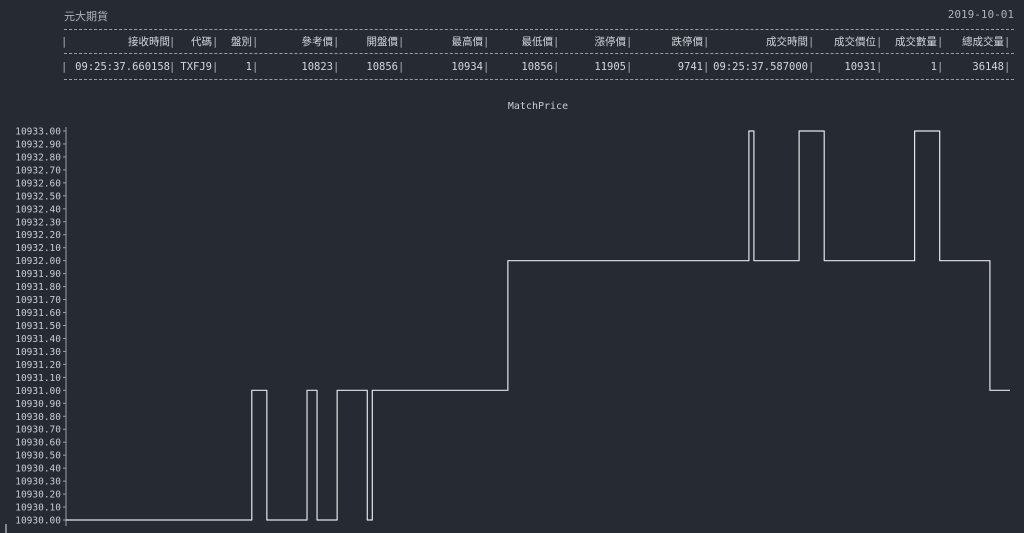  What do you see at coordinates (38, 144) in the screenshot?
I see `y-tick-label: 10932.90` at bounding box center [38, 144].